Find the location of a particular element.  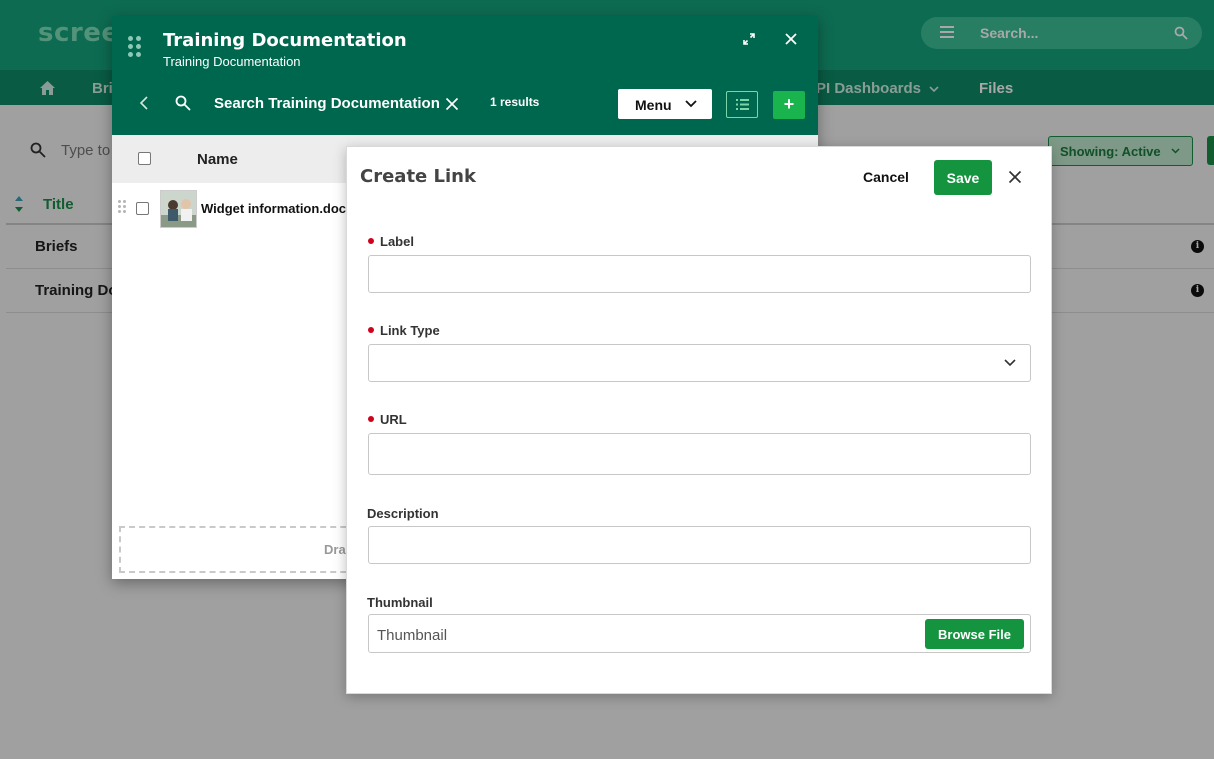

row-checkbox is located at coordinates (142, 208).